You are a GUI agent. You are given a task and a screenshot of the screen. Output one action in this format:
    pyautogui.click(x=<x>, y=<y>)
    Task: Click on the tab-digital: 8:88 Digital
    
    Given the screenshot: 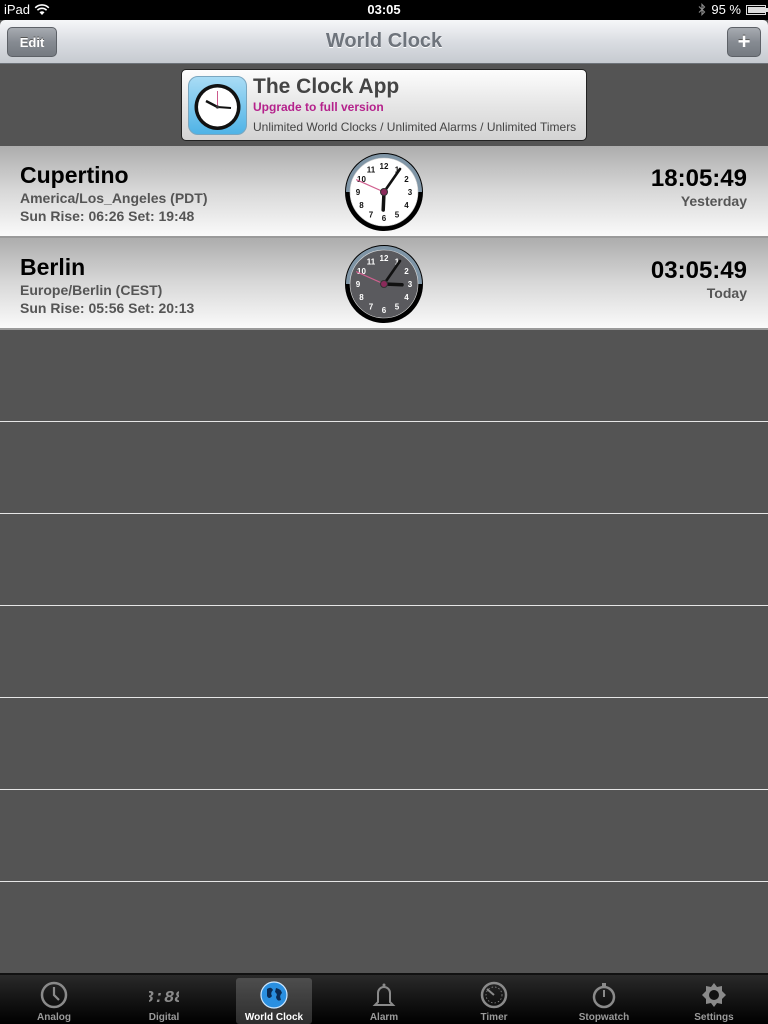 What is the action you would take?
    pyautogui.click(x=164, y=1001)
    